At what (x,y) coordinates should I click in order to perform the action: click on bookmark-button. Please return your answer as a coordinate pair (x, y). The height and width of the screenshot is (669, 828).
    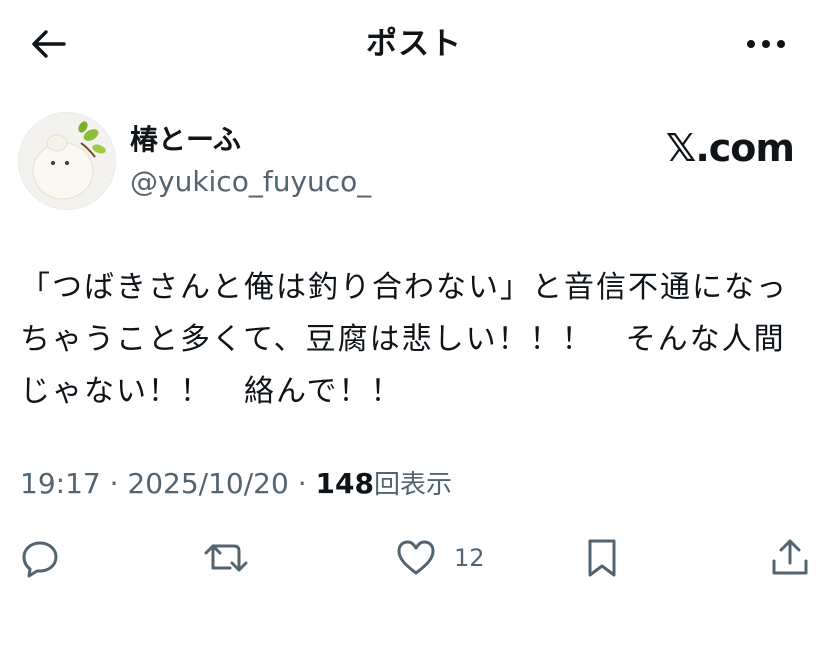
    Looking at the image, I should click on (602, 558).